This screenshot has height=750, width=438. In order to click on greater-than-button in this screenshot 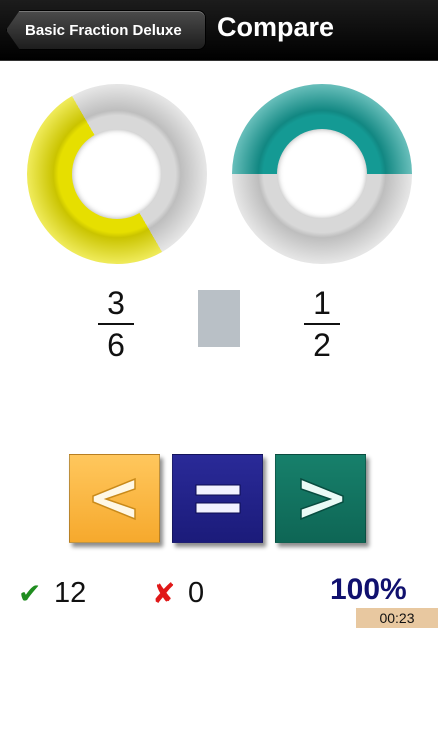, I will do `click(320, 498)`.